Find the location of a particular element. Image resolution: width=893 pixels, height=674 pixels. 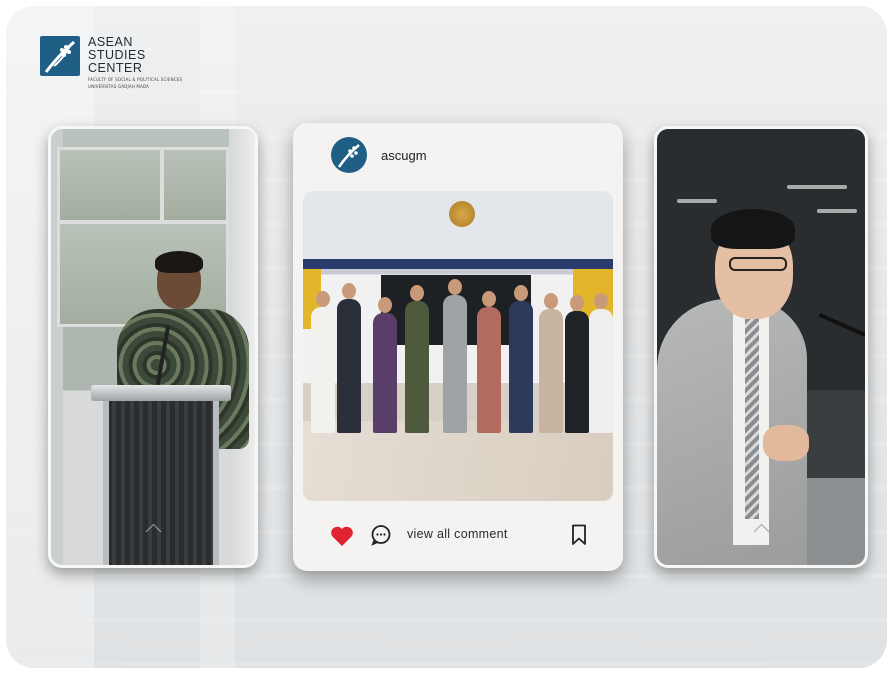

speaker-tie is located at coordinates (752, 419).